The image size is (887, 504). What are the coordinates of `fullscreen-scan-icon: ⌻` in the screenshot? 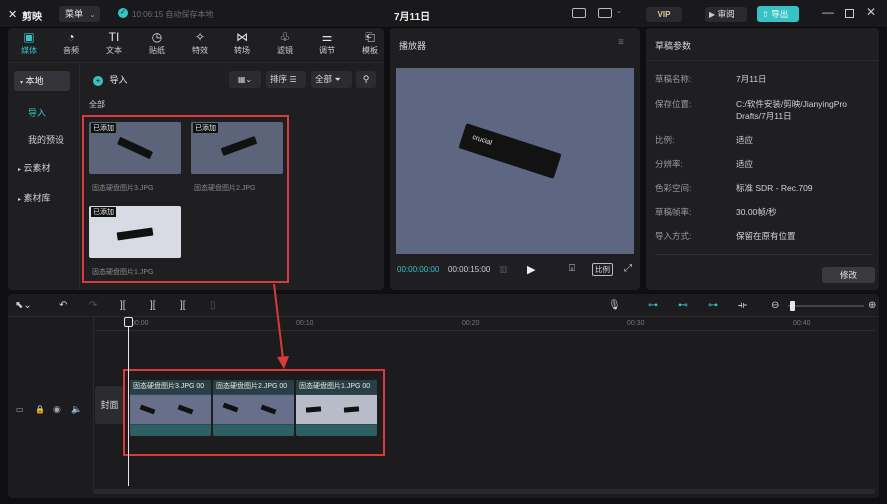 It's located at (572, 268).